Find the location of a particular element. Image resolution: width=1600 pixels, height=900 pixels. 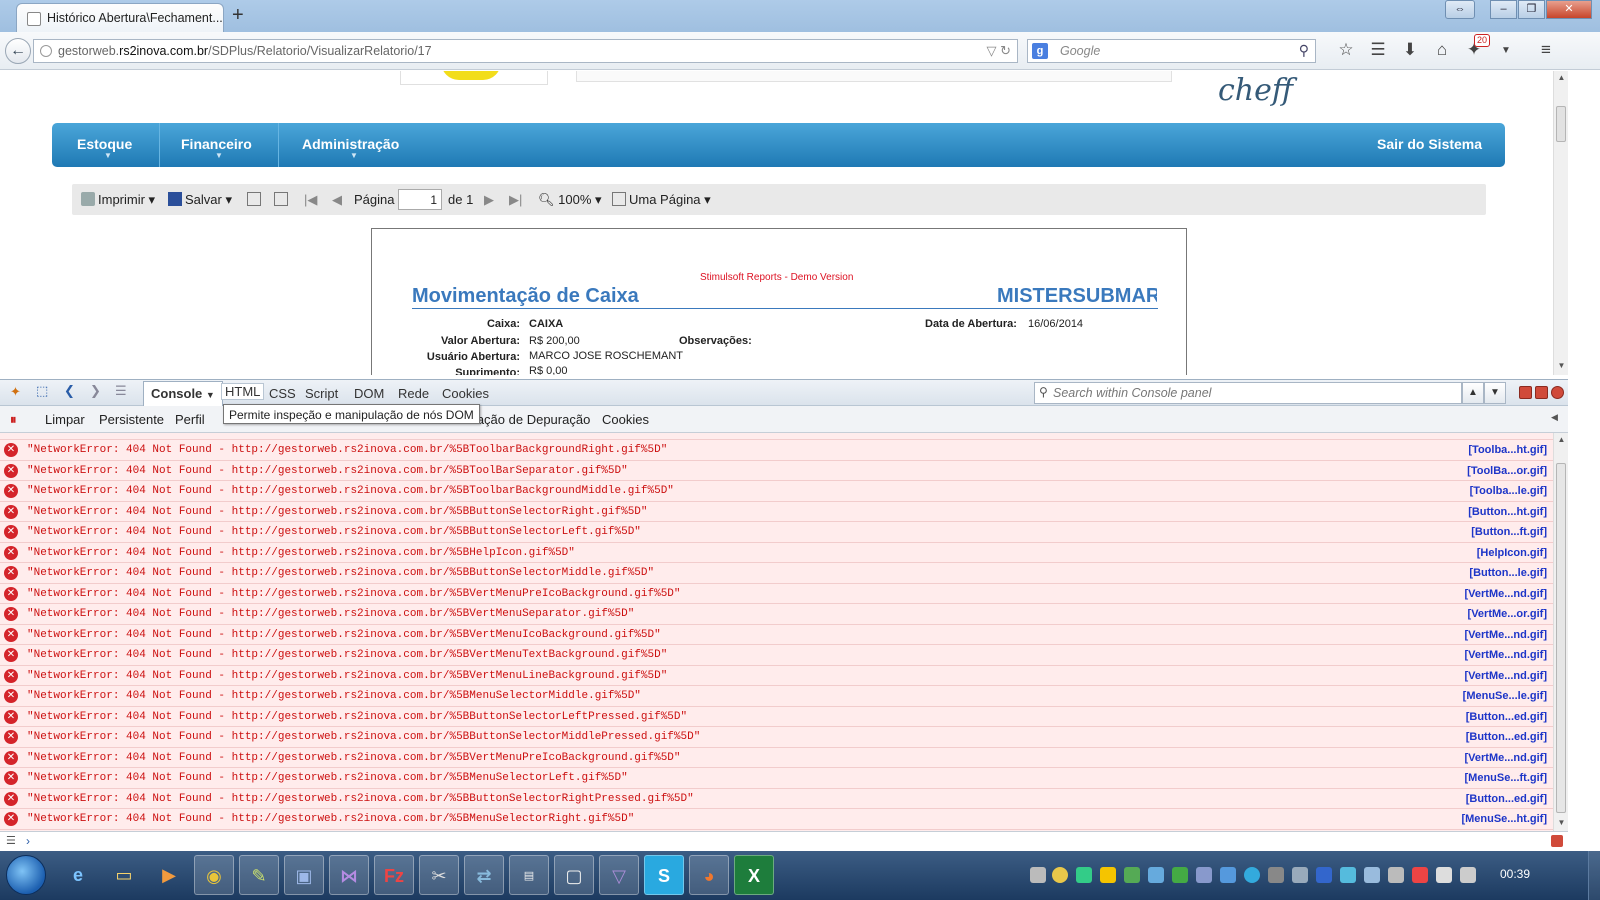

reload-icon: ↻ is located at coordinates (1005, 50).